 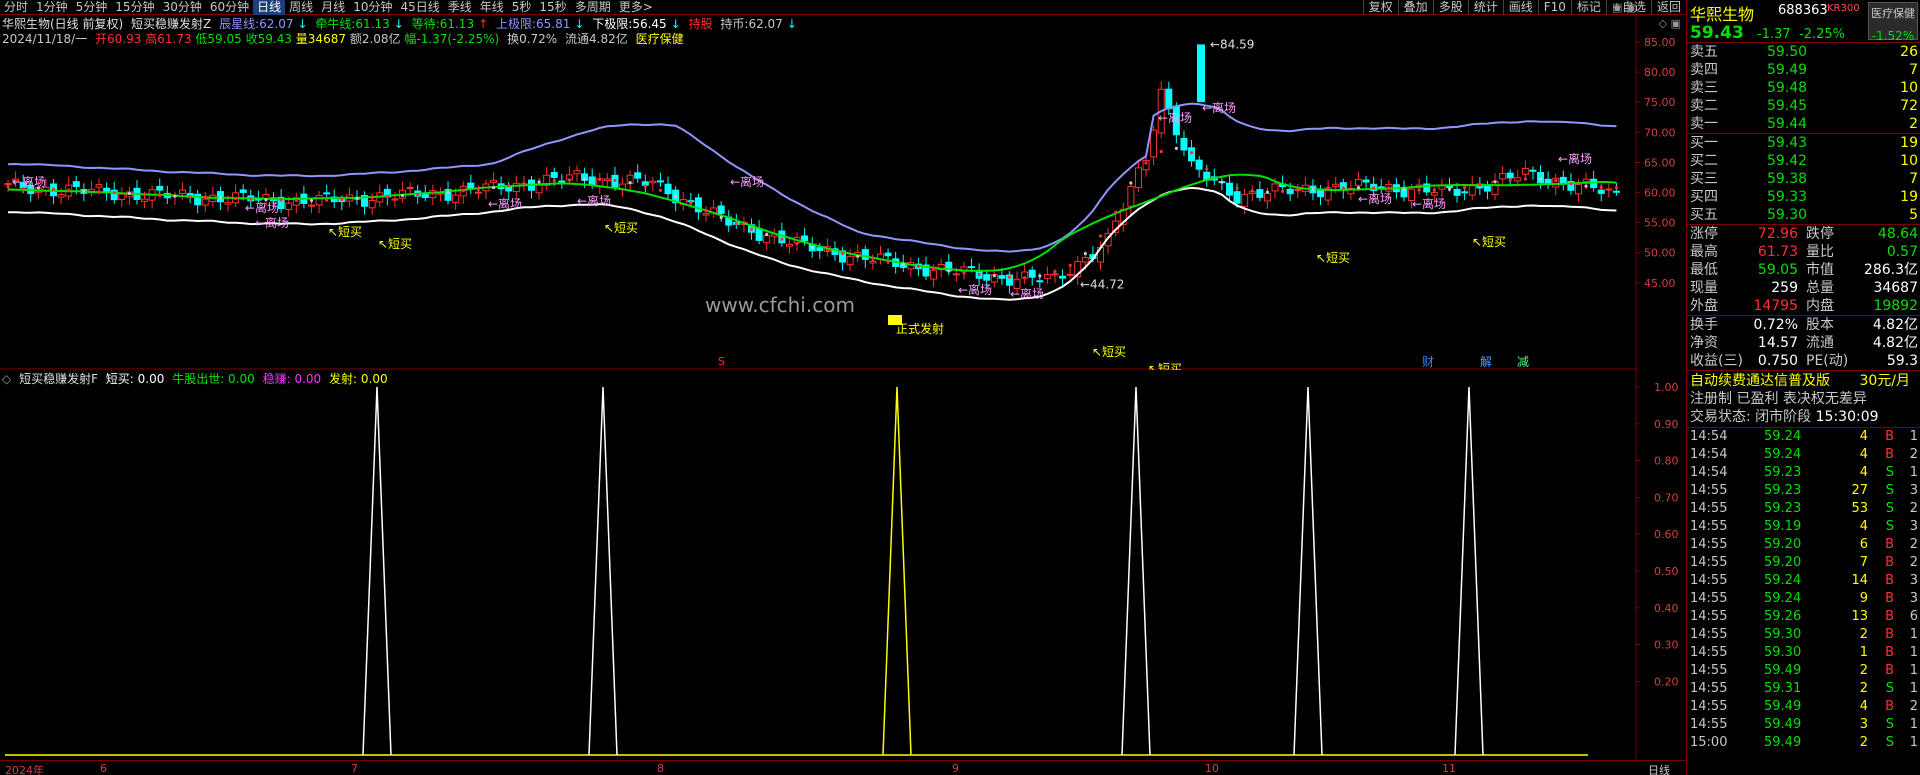 I want to click on tick-side: S, so click(x=1889, y=526).